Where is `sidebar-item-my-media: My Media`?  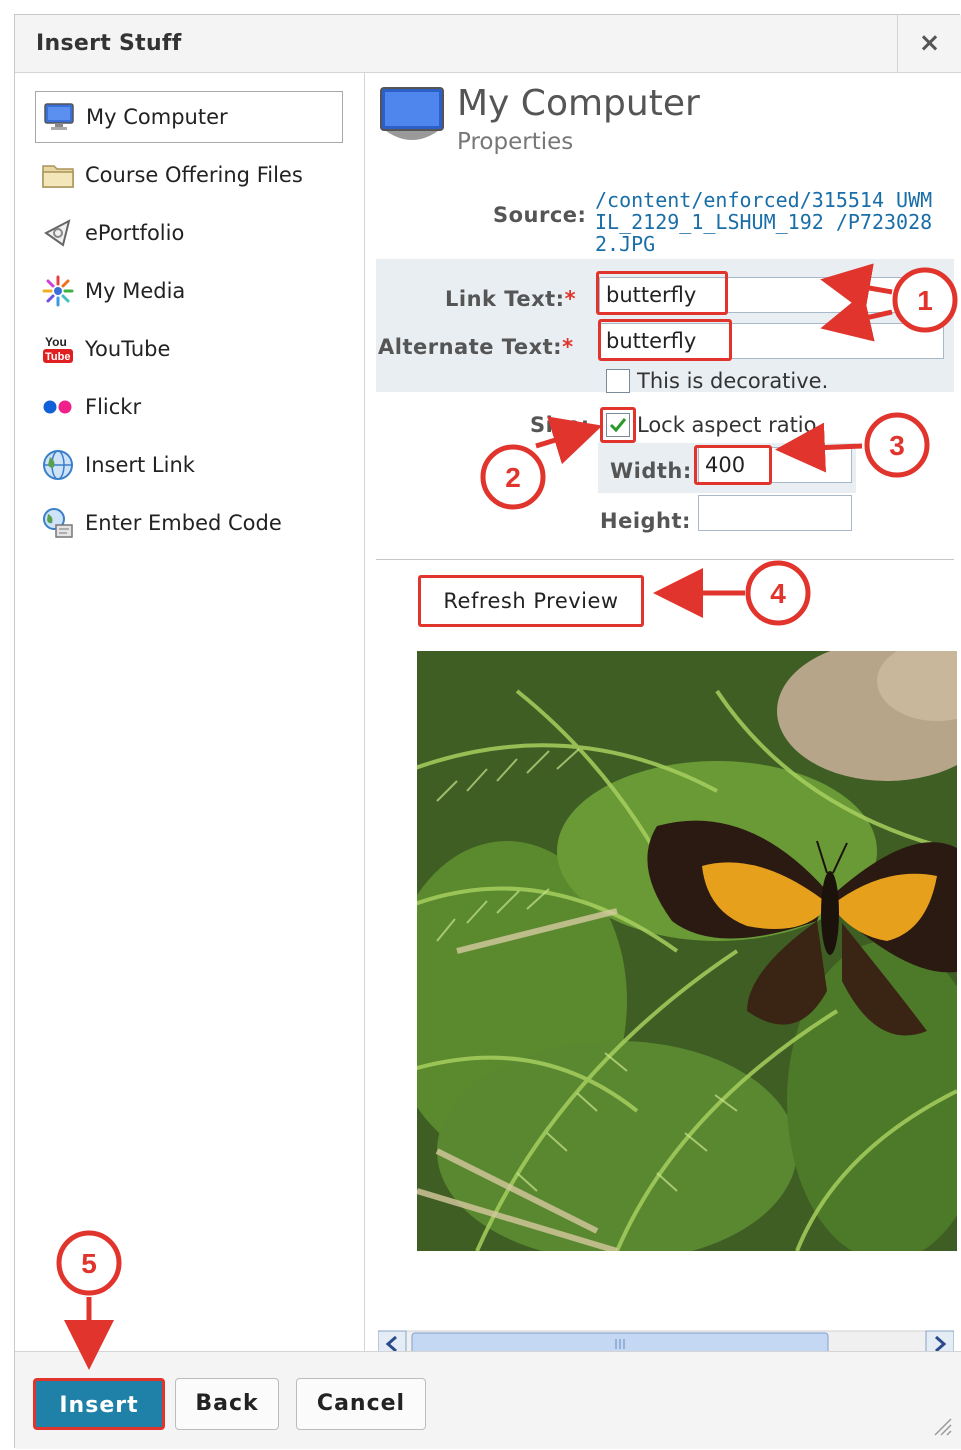
sidebar-item-my-media: My Media is located at coordinates (189, 291).